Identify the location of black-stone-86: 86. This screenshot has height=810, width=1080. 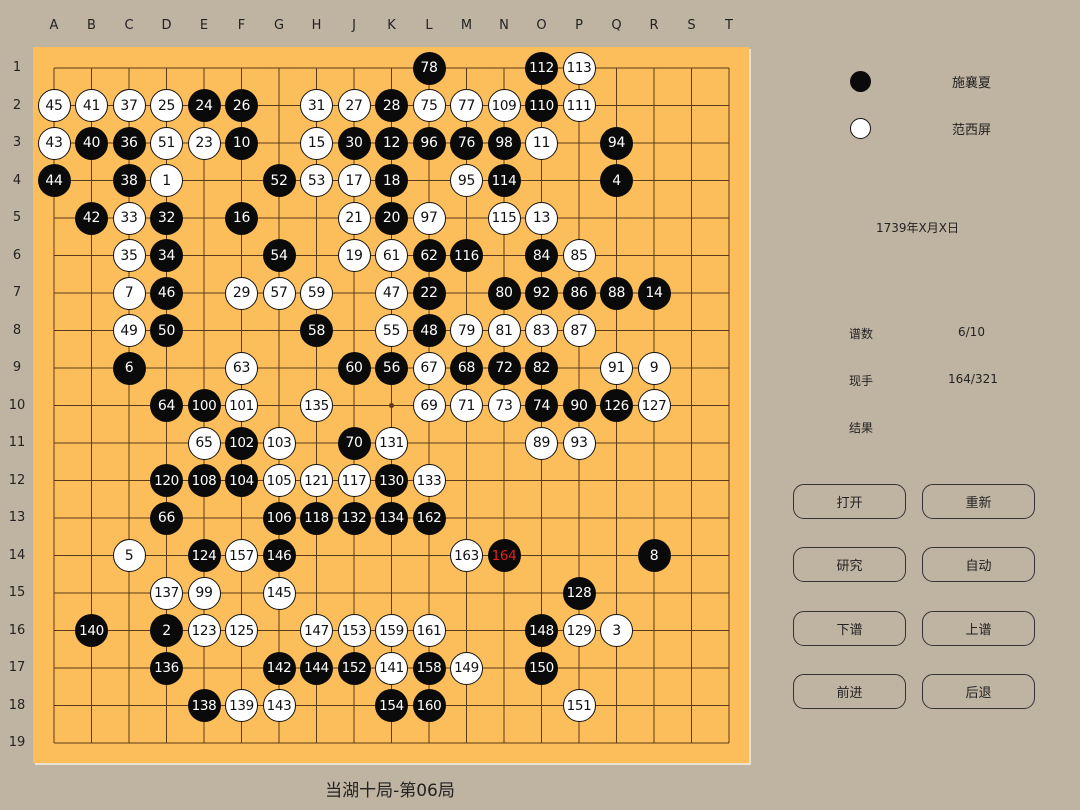
(579, 293).